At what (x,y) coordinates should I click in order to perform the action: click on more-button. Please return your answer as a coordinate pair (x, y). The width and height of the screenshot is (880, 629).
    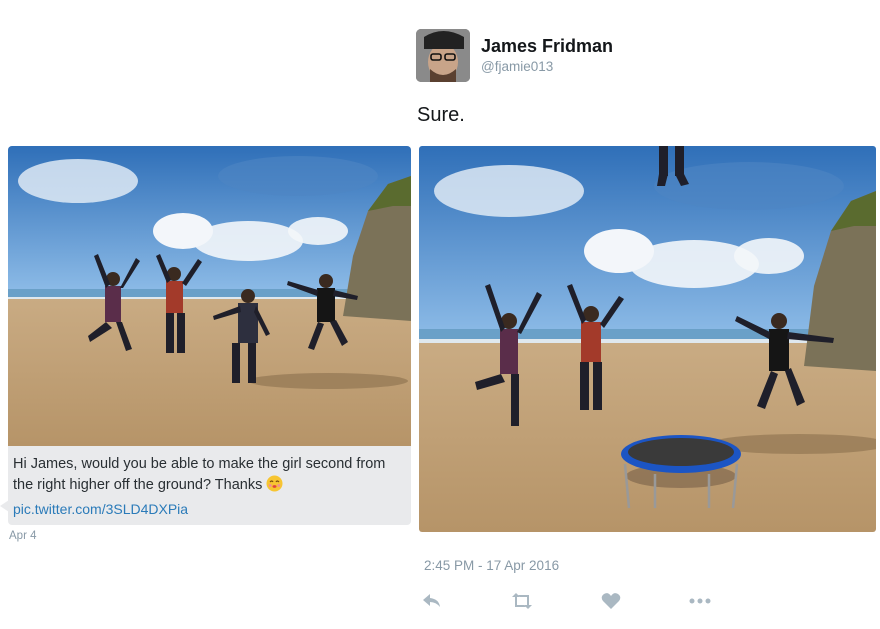
    Looking at the image, I should click on (700, 601).